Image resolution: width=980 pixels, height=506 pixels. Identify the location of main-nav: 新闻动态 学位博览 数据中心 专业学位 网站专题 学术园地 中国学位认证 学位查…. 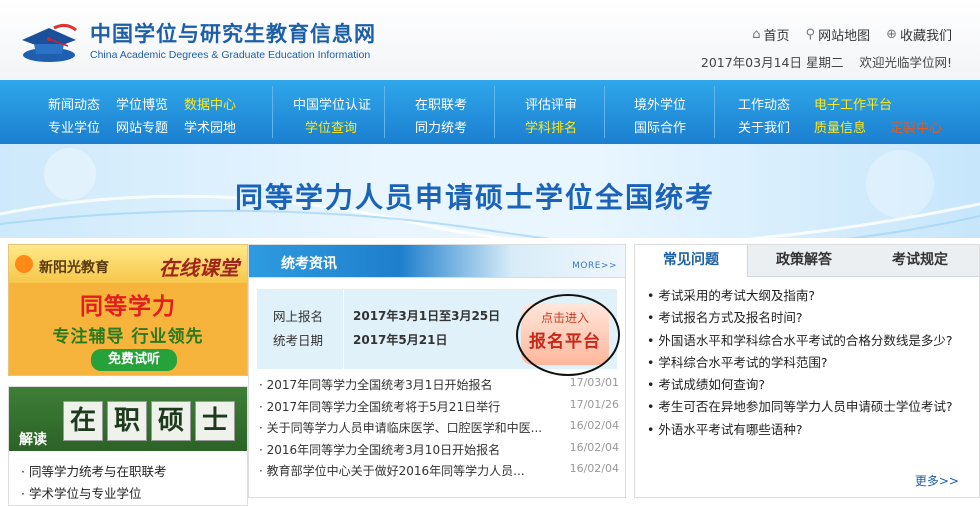
(490, 112).